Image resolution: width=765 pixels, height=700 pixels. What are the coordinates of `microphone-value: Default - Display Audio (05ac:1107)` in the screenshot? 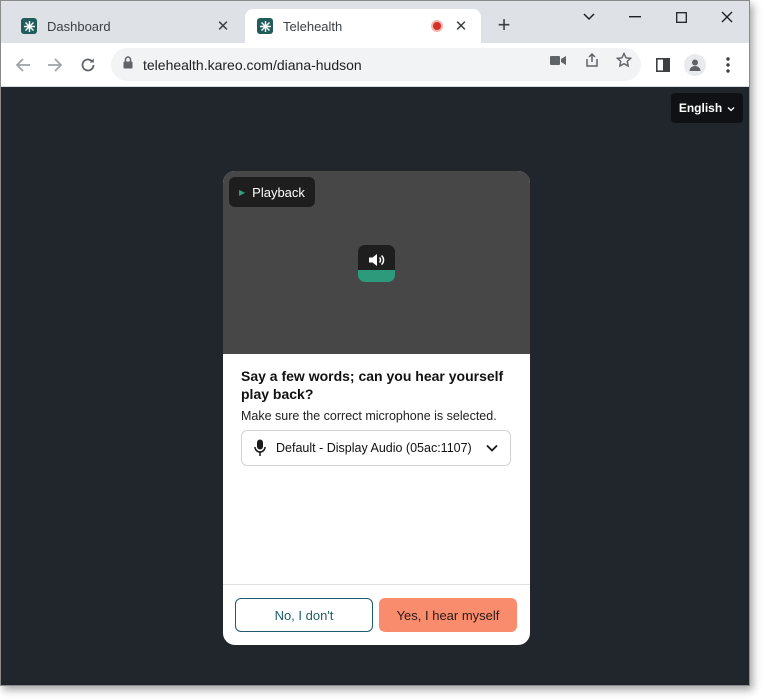 It's located at (374, 448).